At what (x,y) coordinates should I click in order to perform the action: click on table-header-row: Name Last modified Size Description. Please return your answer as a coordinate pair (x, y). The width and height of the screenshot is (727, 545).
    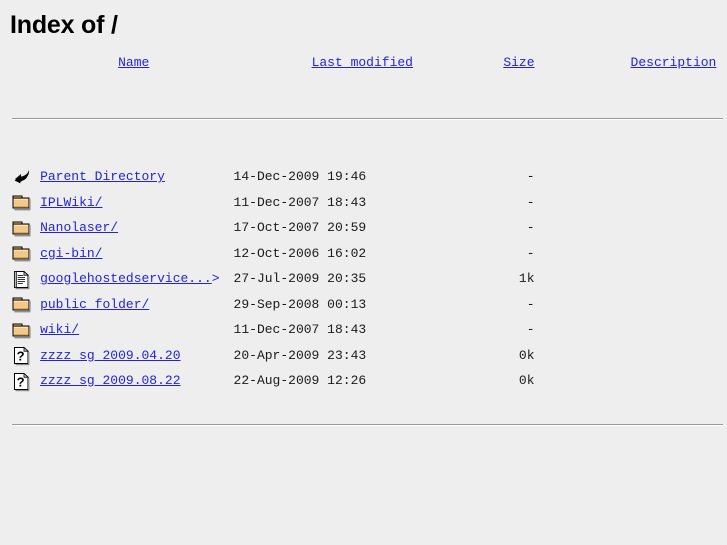
    Looking at the image, I should click on (367, 64).